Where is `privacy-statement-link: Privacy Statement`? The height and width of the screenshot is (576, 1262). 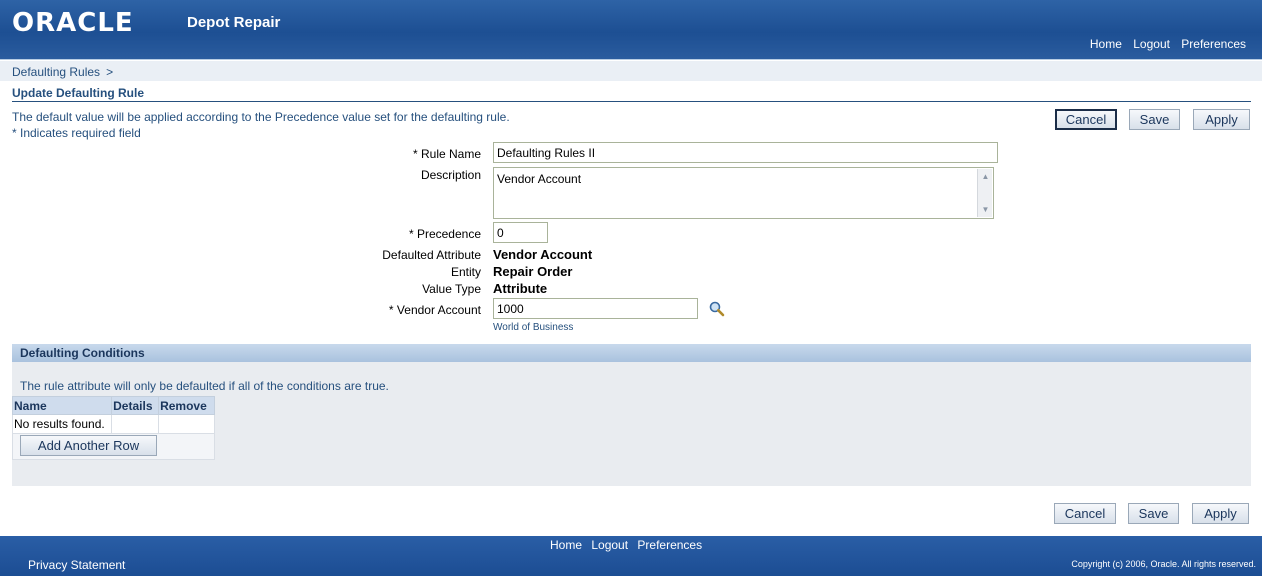
privacy-statement-link: Privacy Statement is located at coordinates (76, 565).